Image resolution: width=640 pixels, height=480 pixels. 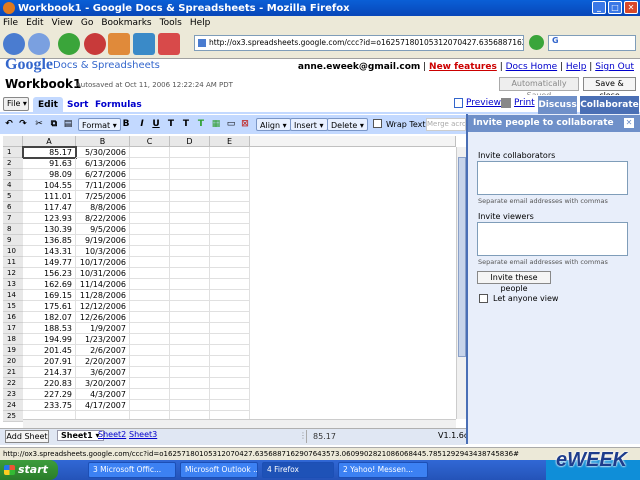 What do you see at coordinates (103, 339) in the screenshot?
I see `grid-cell: 1/23/2007` at bounding box center [103, 339].